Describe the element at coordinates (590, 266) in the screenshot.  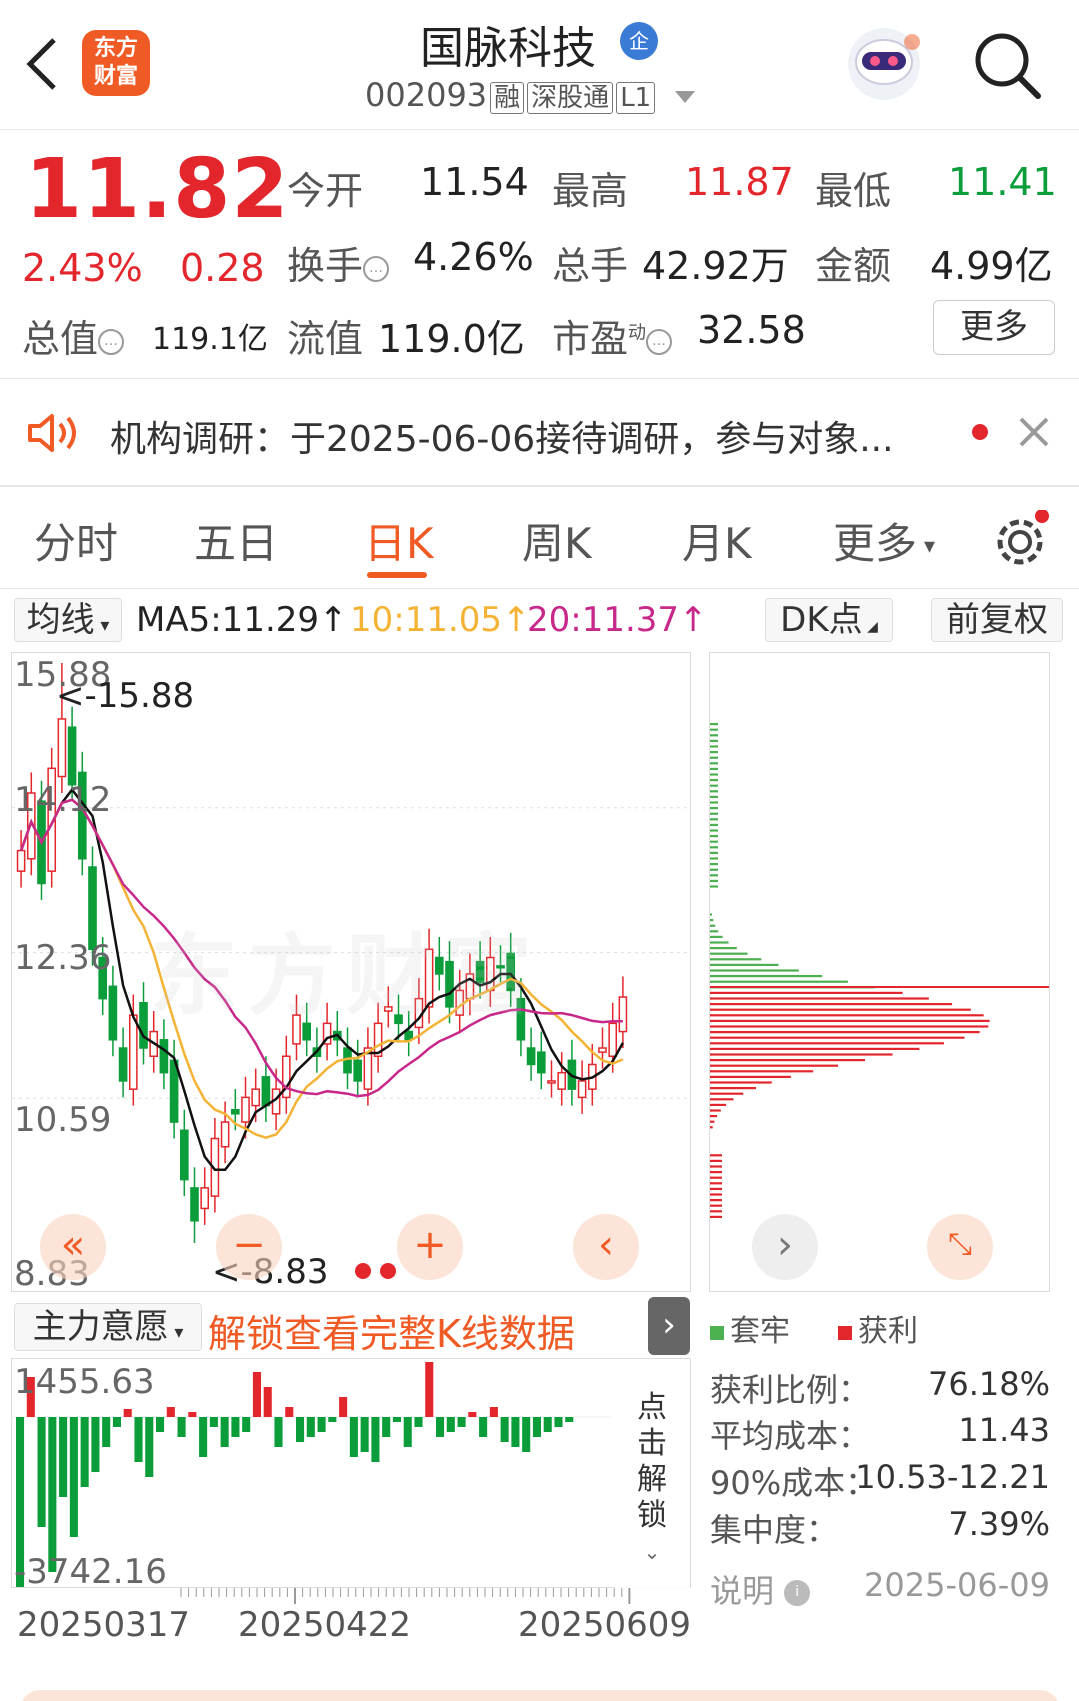
I see `volume-label: 总手` at that location.